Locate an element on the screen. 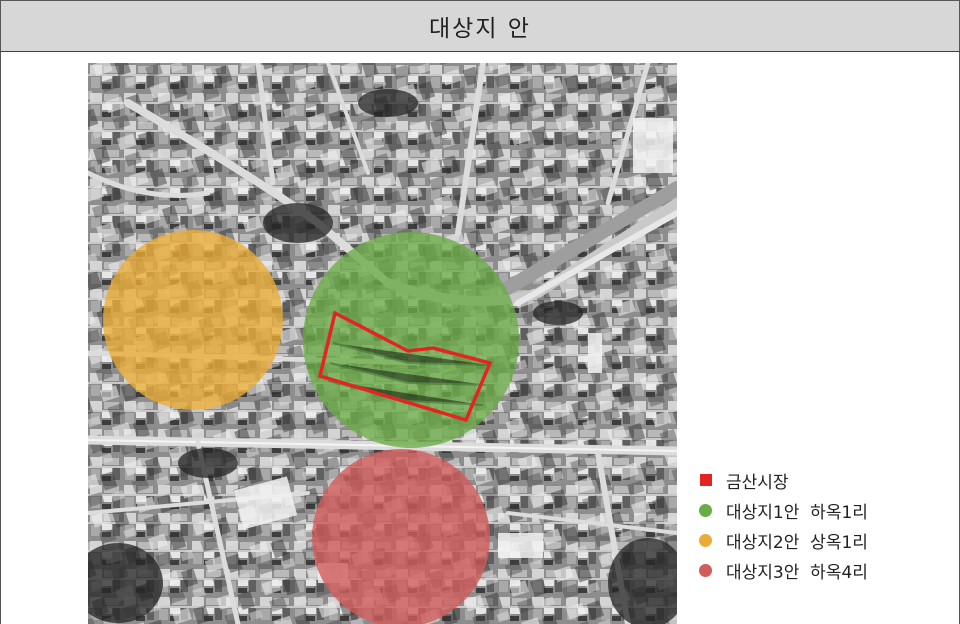 Image resolution: width=960 pixels, height=624 pixels. page-title: 대상지 안 is located at coordinates (480, 29).